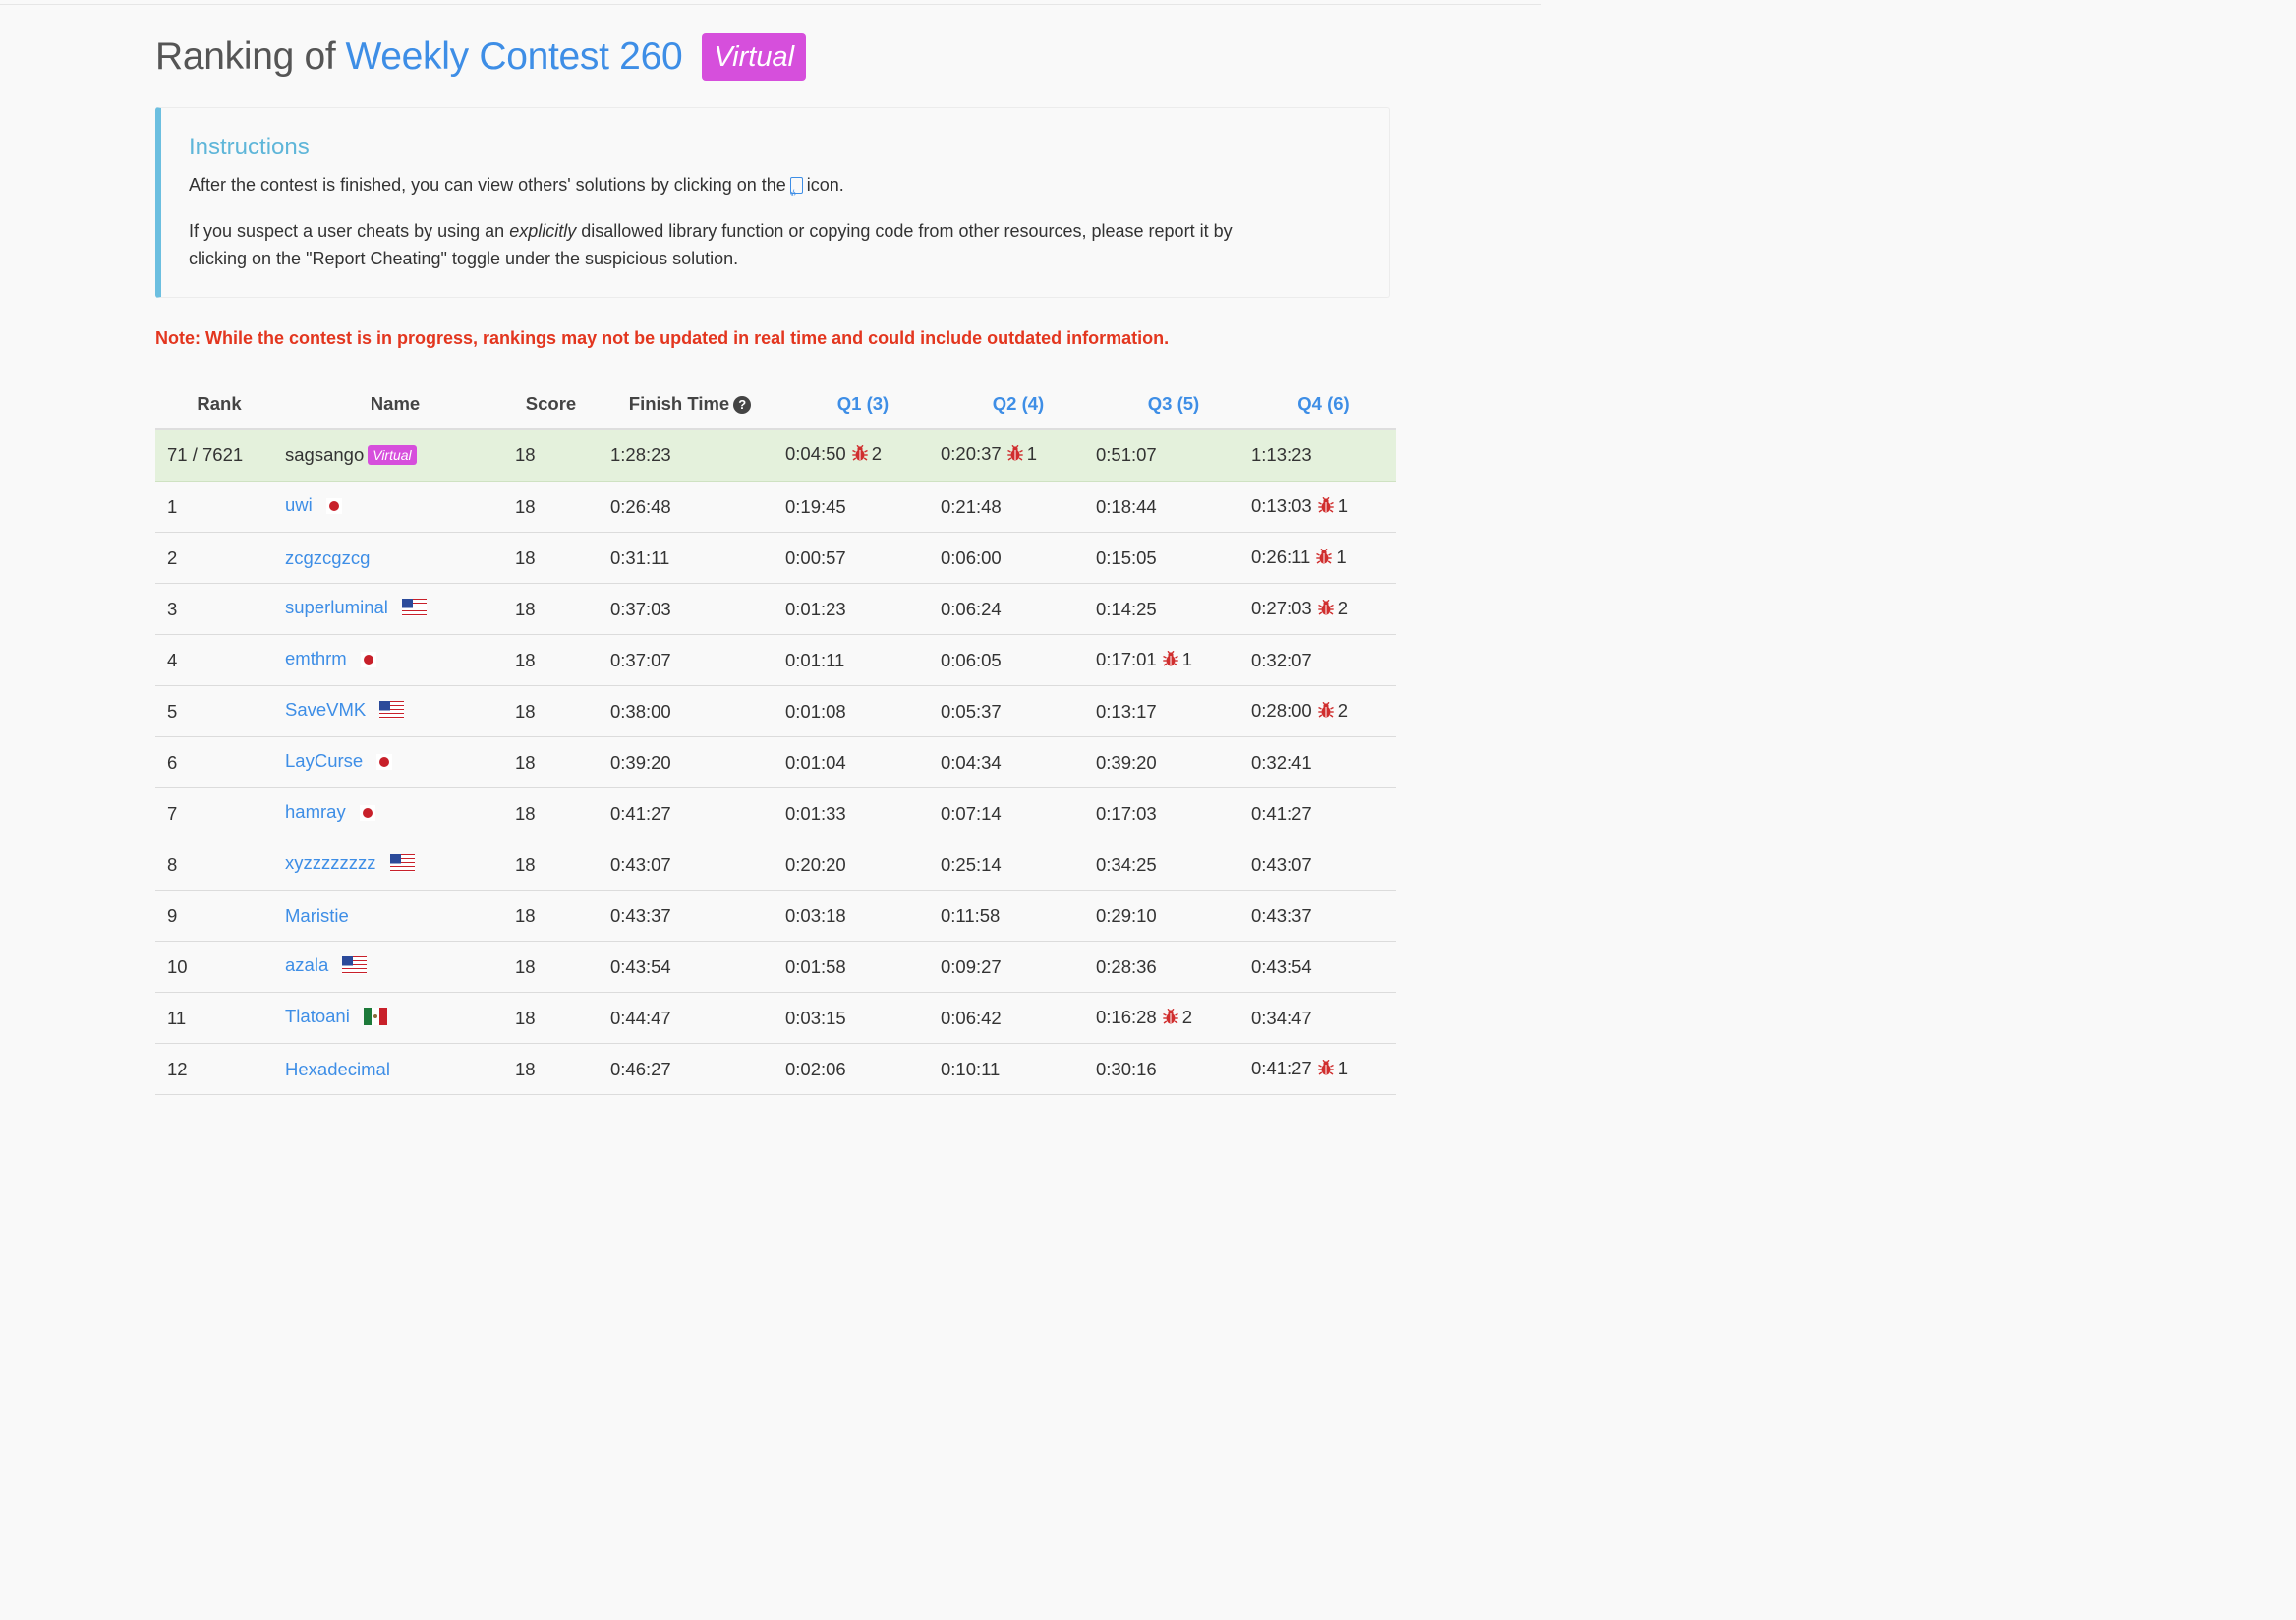 The image size is (2296, 1620). What do you see at coordinates (690, 865) in the screenshot?
I see `finish-time-cell: 0:43:07` at bounding box center [690, 865].